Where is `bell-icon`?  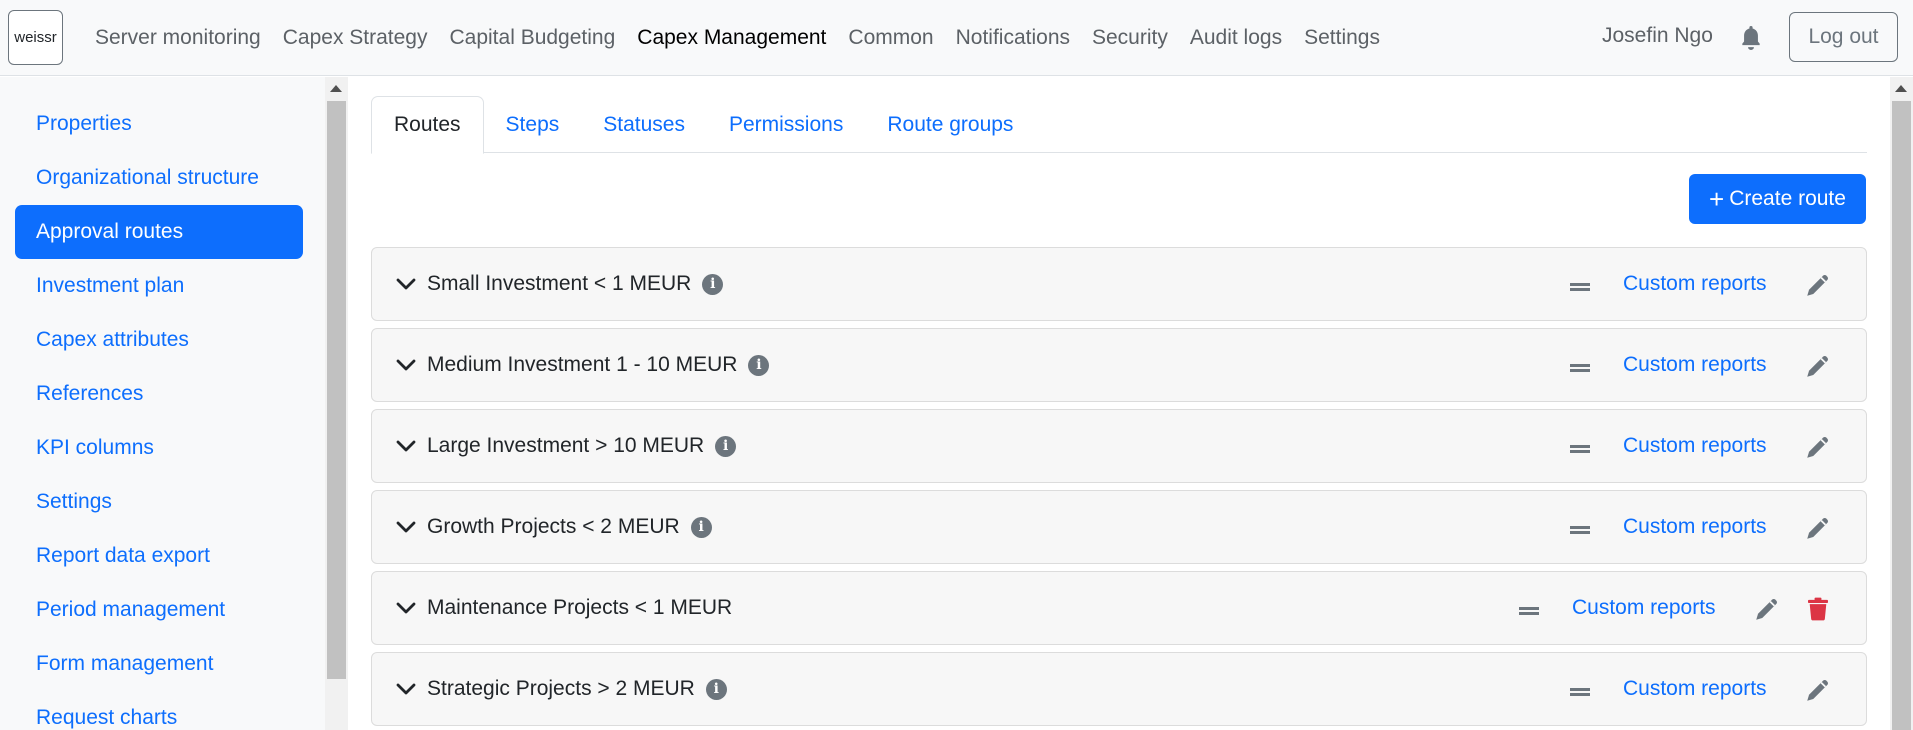 bell-icon is located at coordinates (1751, 38).